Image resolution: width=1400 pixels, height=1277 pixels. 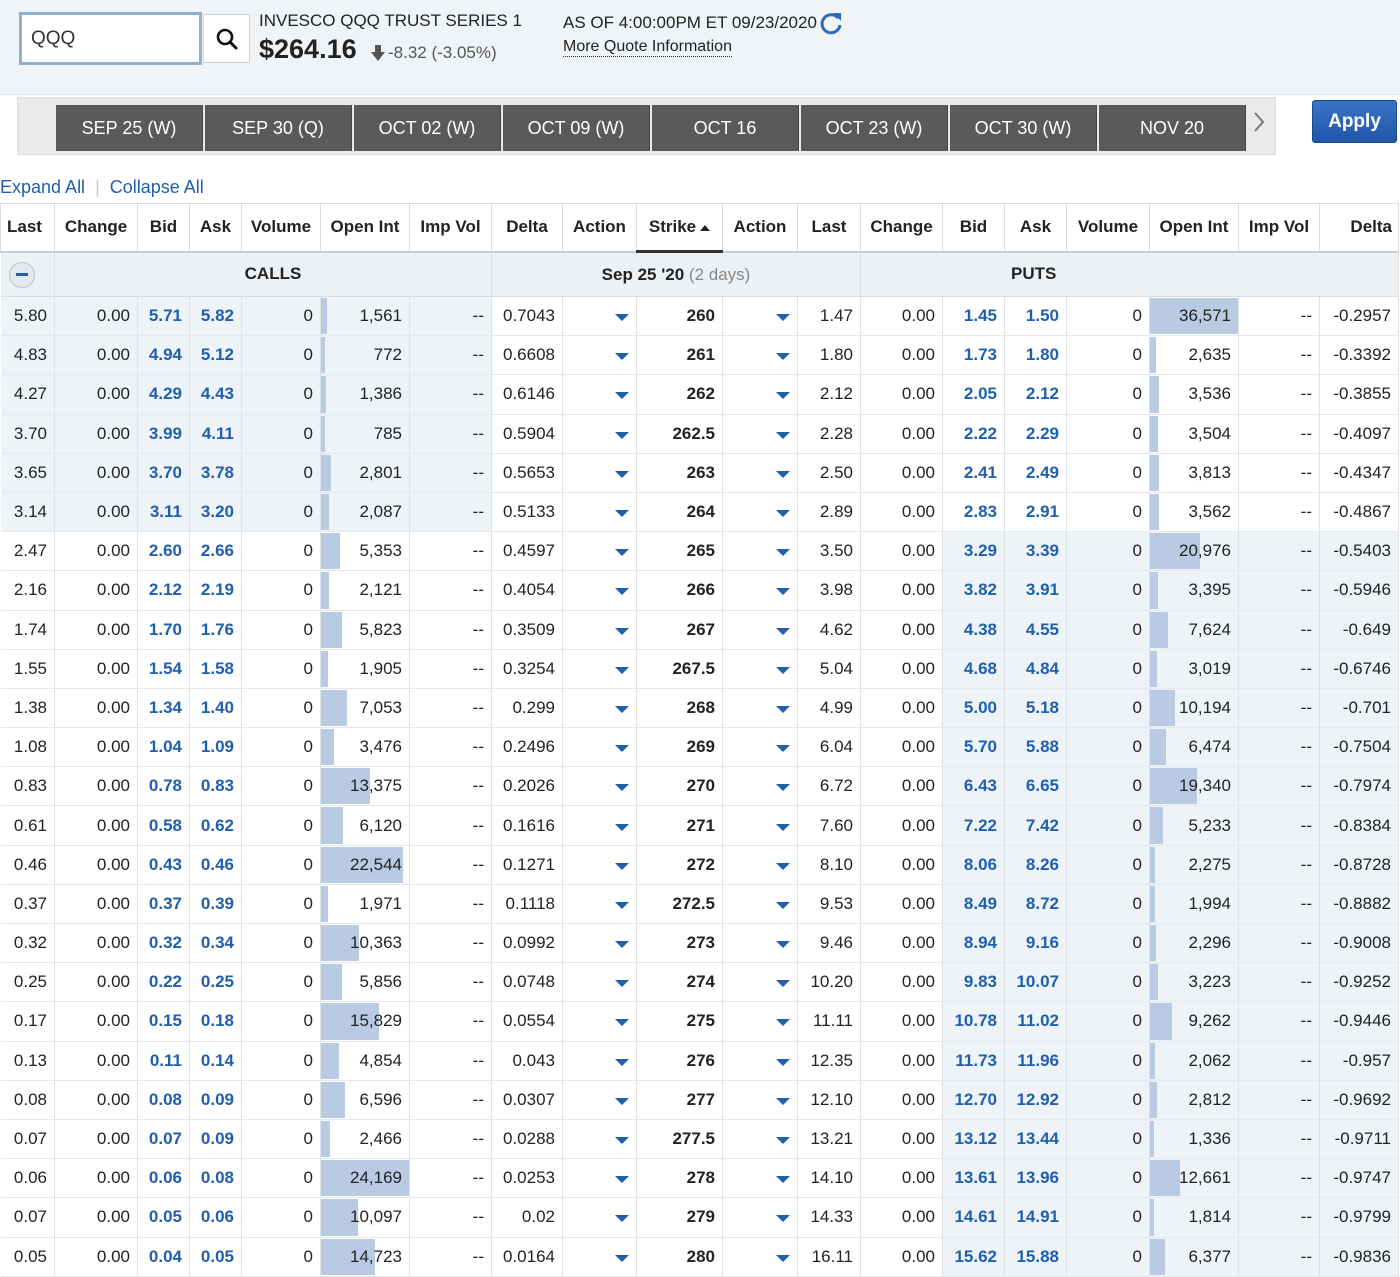 I want to click on call-ask-cell: 1.76, so click(x=215, y=630).